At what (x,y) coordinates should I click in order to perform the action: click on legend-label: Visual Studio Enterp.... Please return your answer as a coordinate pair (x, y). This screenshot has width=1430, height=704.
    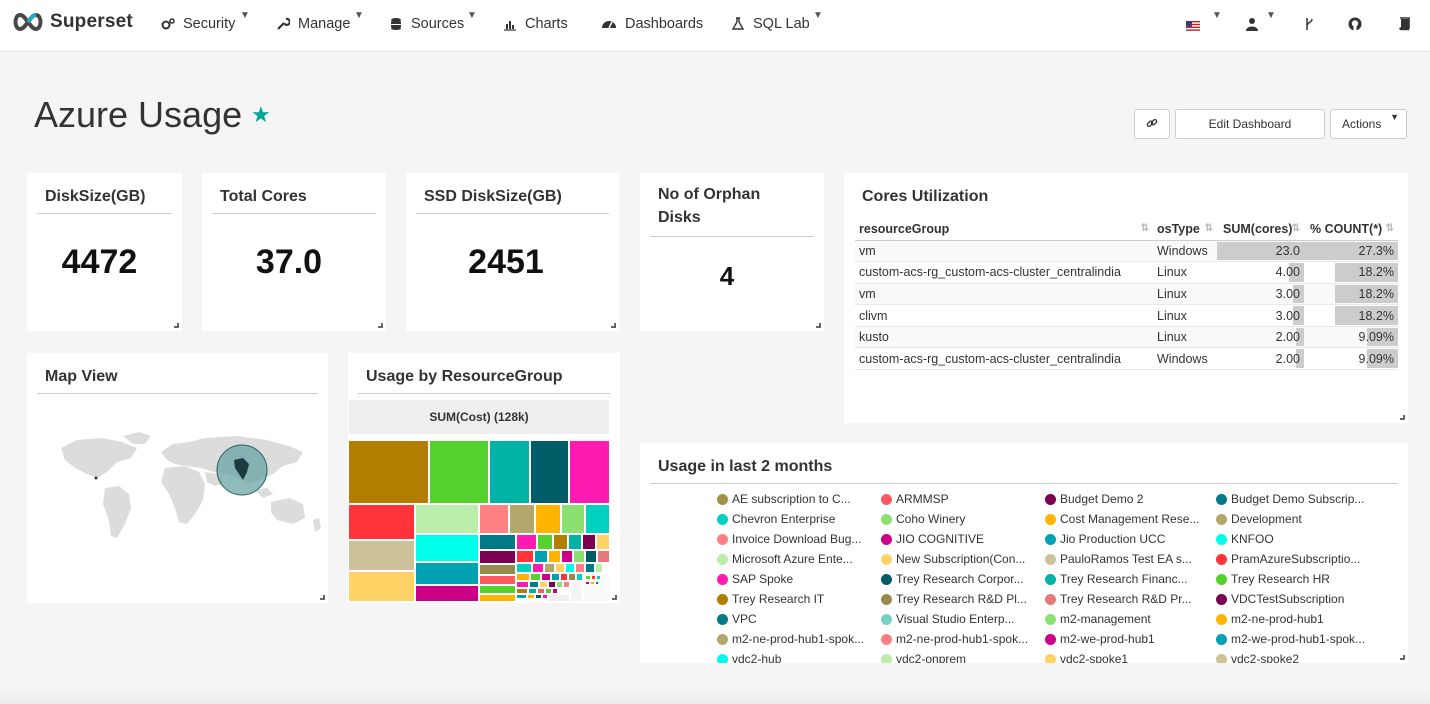
    Looking at the image, I should click on (955, 619).